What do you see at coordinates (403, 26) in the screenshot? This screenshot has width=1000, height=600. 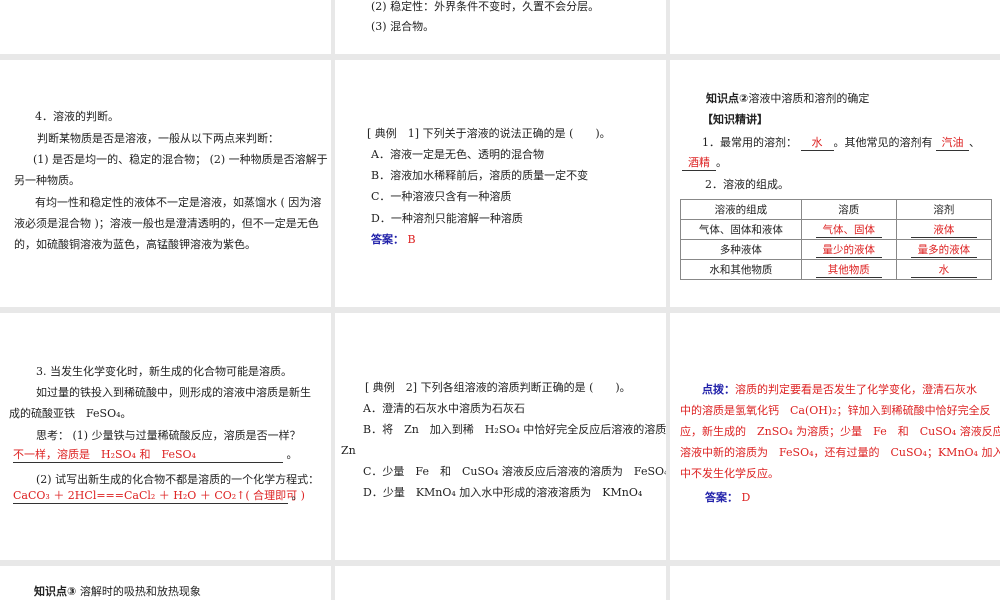 I see `text-line: (3) 混合物。` at bounding box center [403, 26].